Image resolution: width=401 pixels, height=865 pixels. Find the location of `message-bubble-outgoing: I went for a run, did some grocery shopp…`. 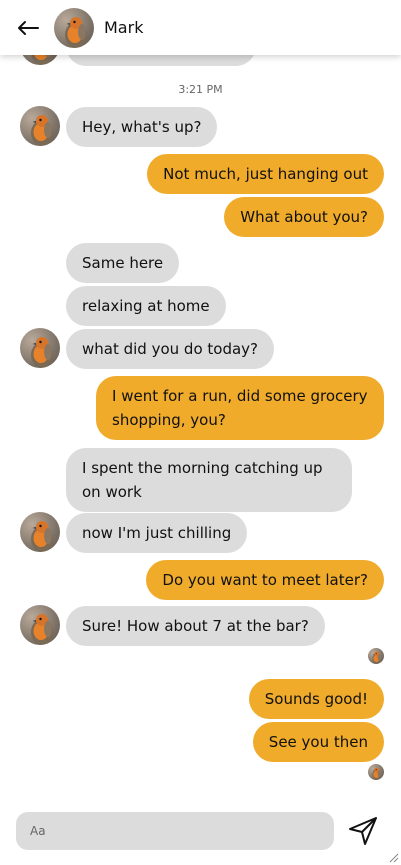

message-bubble-outgoing: I went for a run, did some grocery shopp… is located at coordinates (240, 408).